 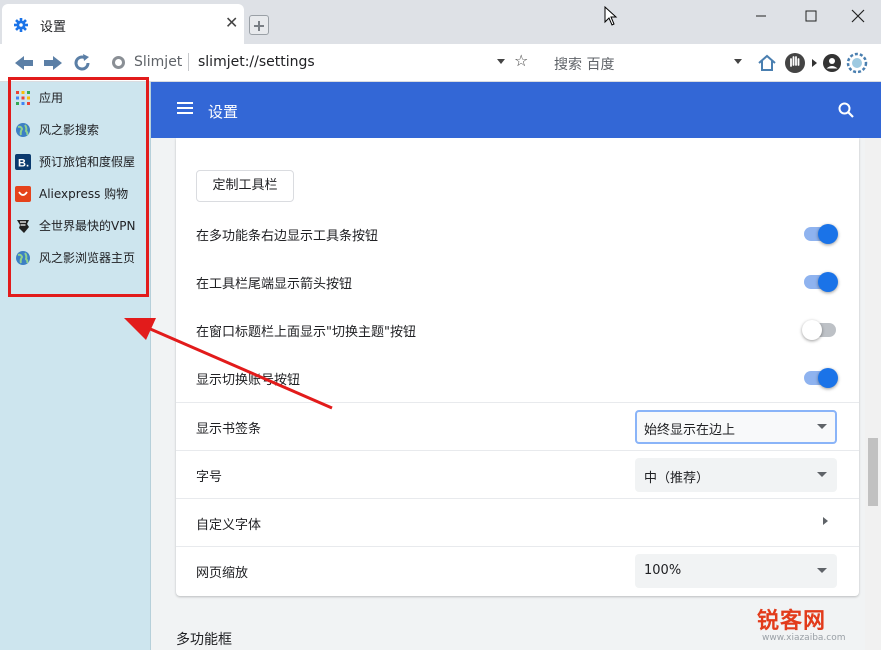 What do you see at coordinates (873, 394) in the screenshot?
I see `scrollbar` at bounding box center [873, 394].